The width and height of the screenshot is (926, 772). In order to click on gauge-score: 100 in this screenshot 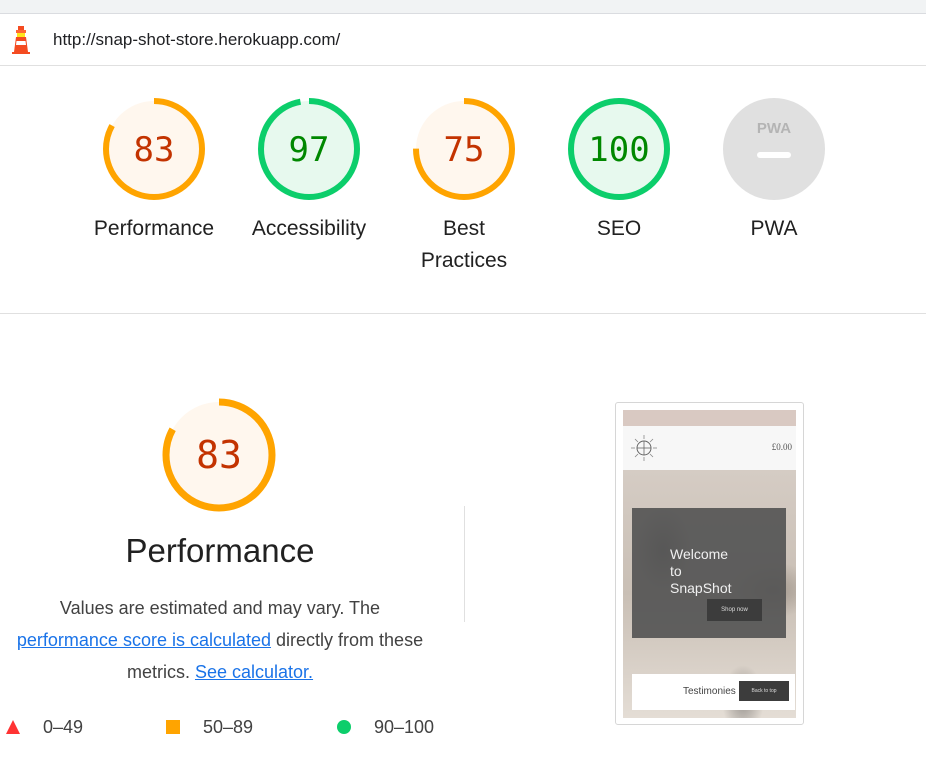, I will do `click(618, 150)`.